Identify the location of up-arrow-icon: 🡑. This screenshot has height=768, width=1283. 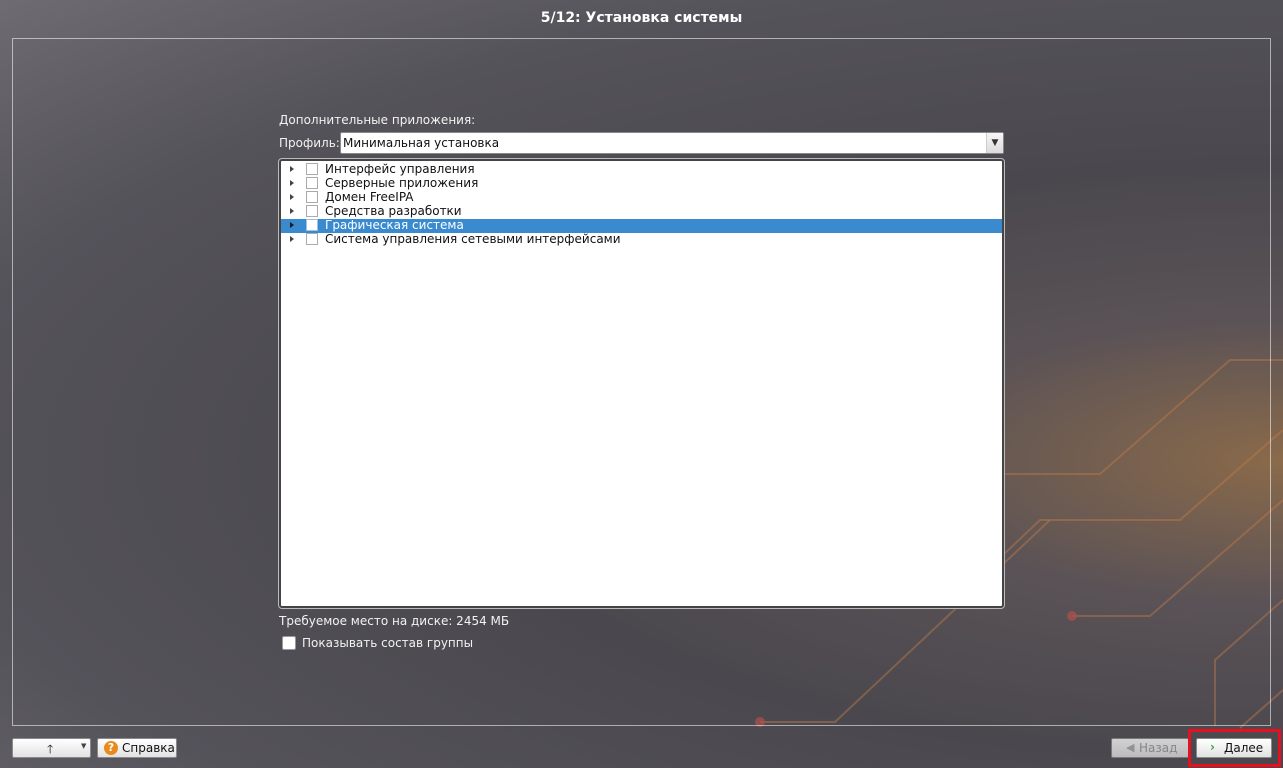
(50, 749).